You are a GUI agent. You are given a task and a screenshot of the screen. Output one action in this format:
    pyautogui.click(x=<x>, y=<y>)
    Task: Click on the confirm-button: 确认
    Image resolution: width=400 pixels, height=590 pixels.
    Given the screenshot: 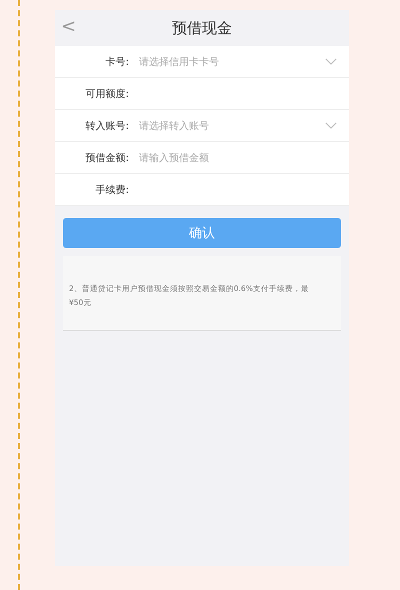 What is the action you would take?
    pyautogui.click(x=202, y=233)
    